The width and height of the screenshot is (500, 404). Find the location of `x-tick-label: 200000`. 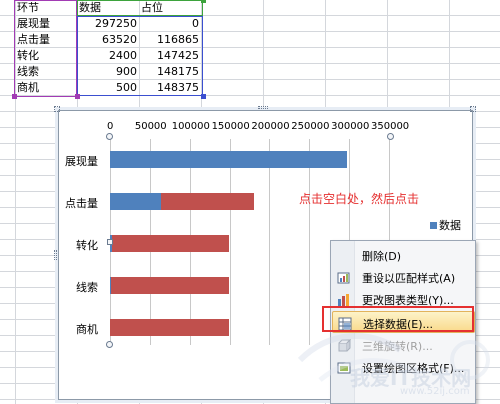

x-tick-label: 200000 is located at coordinates (270, 126).